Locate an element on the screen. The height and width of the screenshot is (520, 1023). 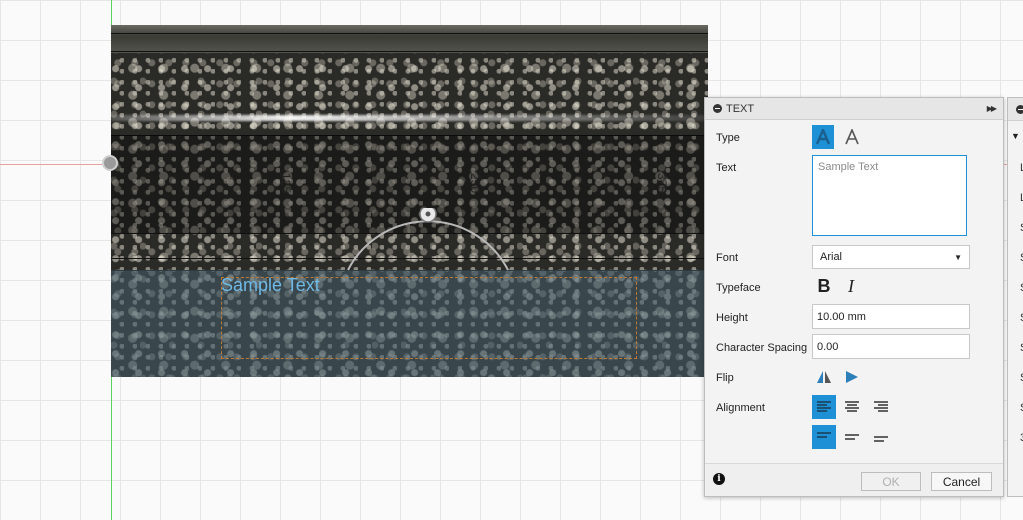
cancel-button: Cancel is located at coordinates (961, 481).